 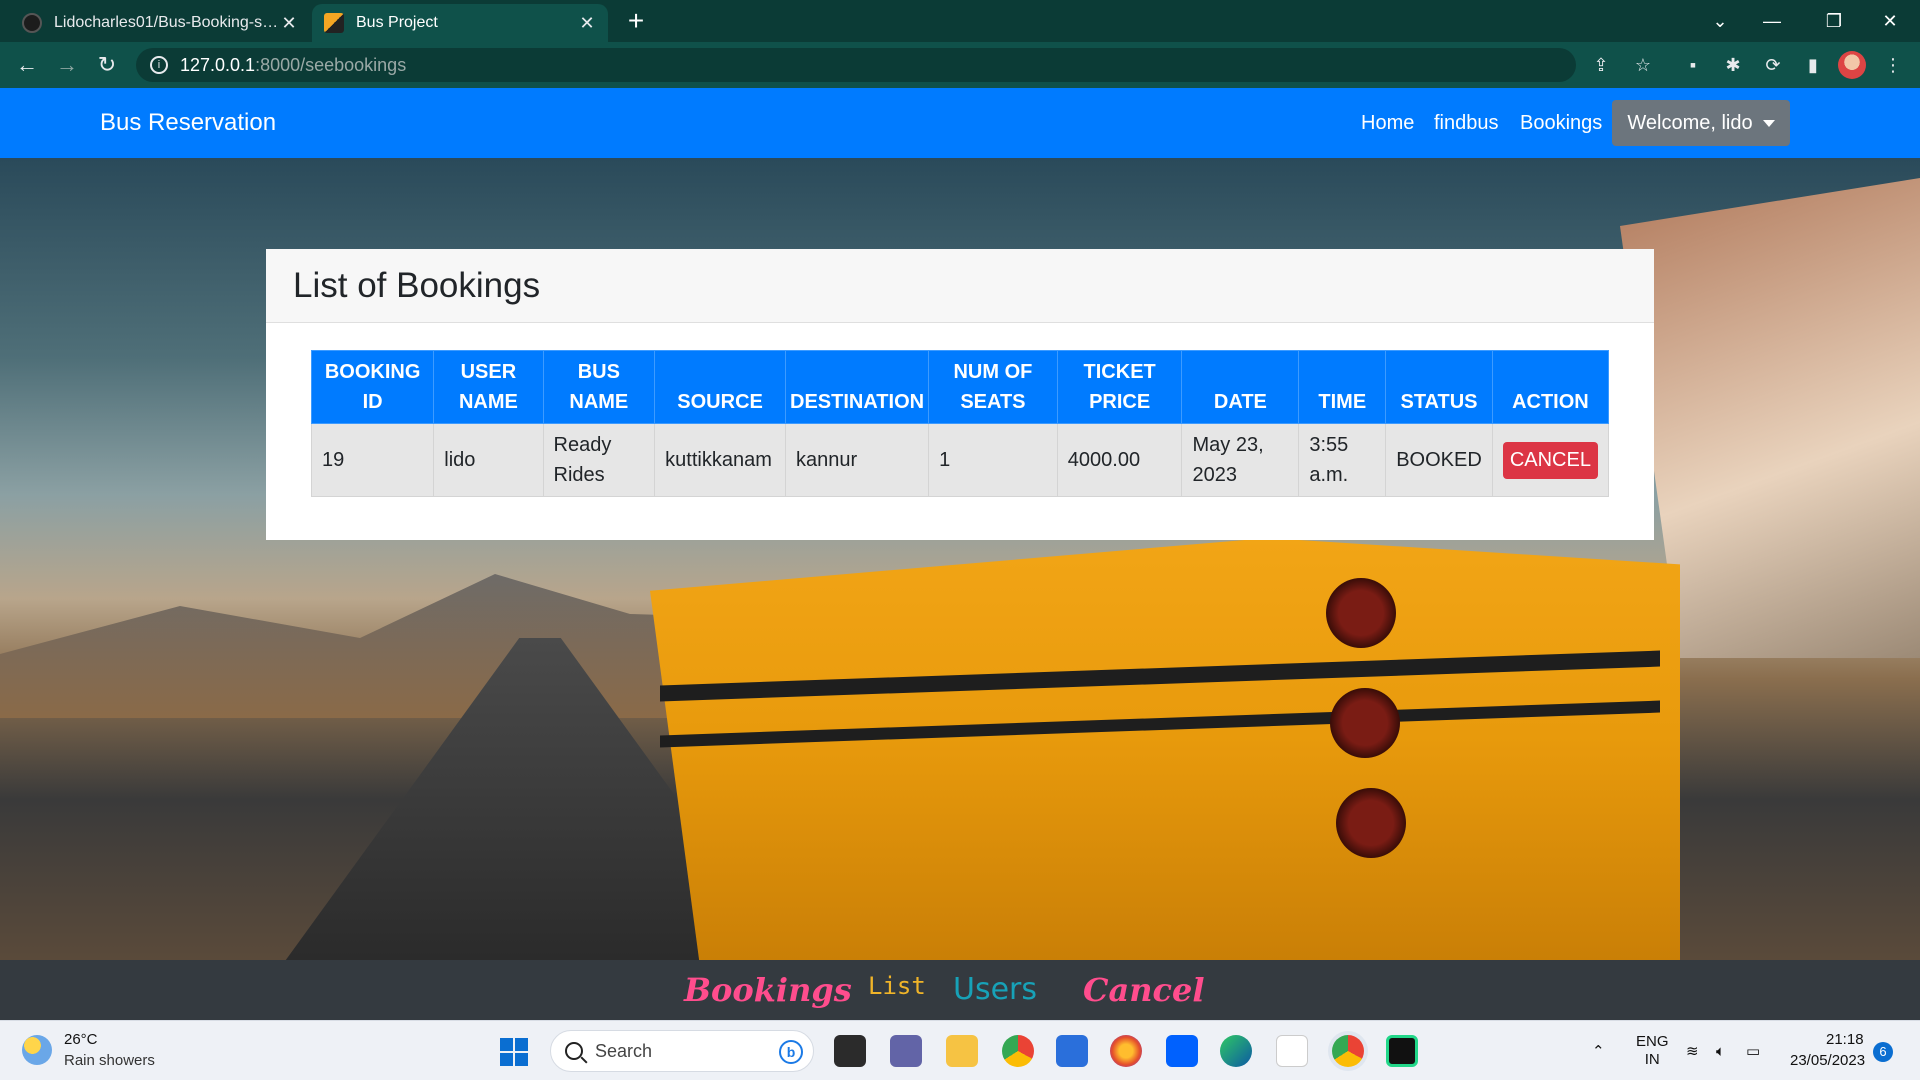 What do you see at coordinates (599, 387) in the screenshot?
I see `column-header: BUS NAME` at bounding box center [599, 387].